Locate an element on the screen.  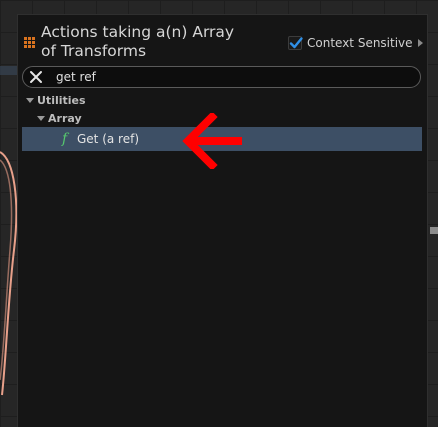
tree-category-utilities: Utilities is located at coordinates (56, 100).